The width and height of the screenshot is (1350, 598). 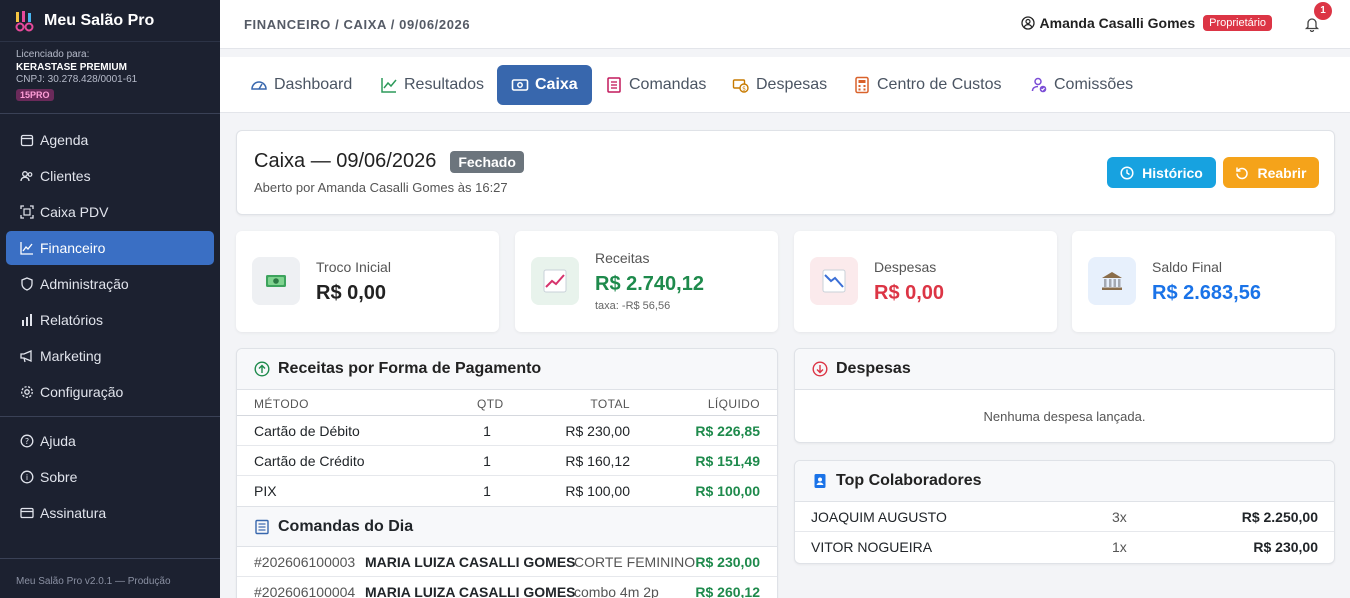 What do you see at coordinates (410, 368) in the screenshot?
I see `receitas-panel-title: Receitas por Forma de Pagamento` at bounding box center [410, 368].